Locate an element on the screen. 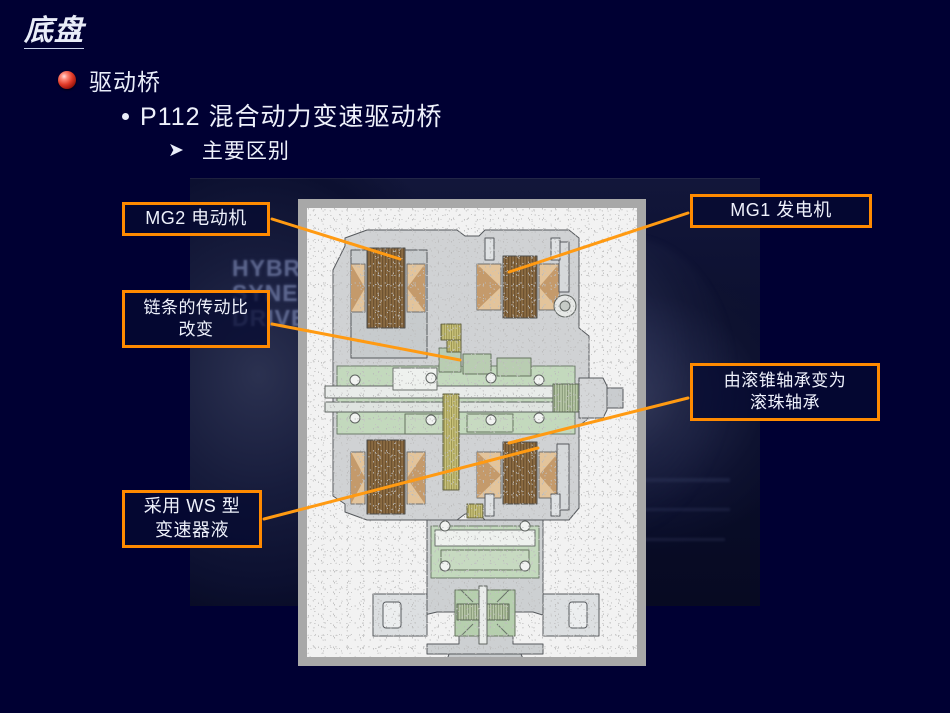 This screenshot has height=713, width=950. callout-ws-fluid: 采用 WS 型变速器液 is located at coordinates (192, 519).